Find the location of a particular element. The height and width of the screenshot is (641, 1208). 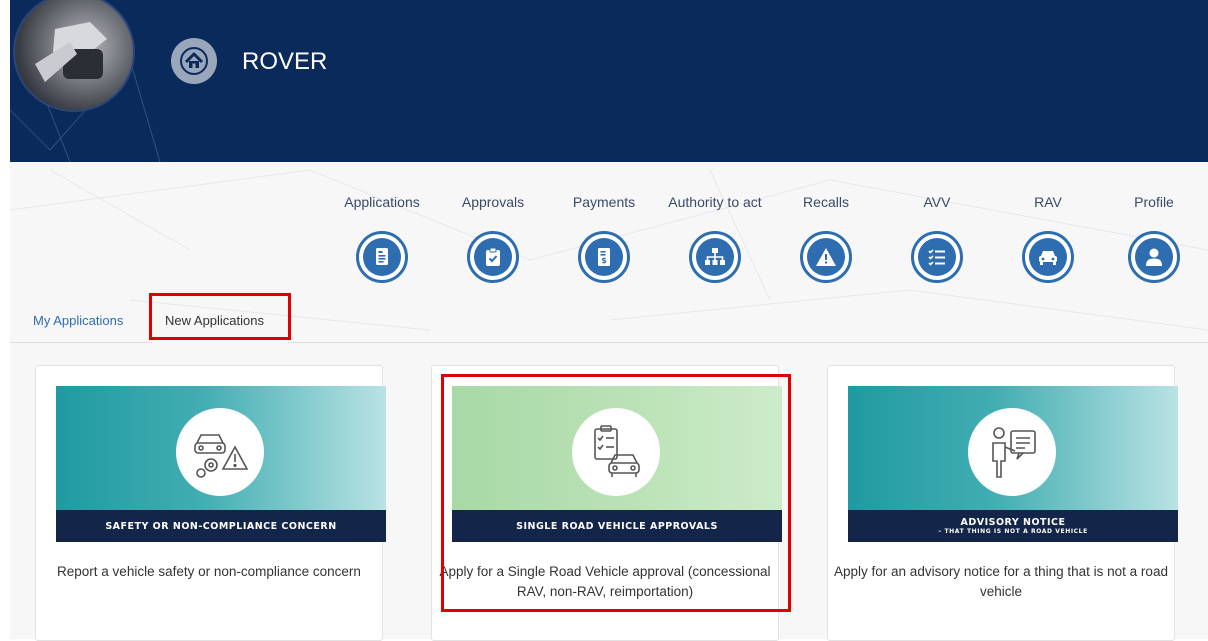

card-subtitle: – THAT THING IS NOT A ROAD VEHICLE is located at coordinates (1013, 531).